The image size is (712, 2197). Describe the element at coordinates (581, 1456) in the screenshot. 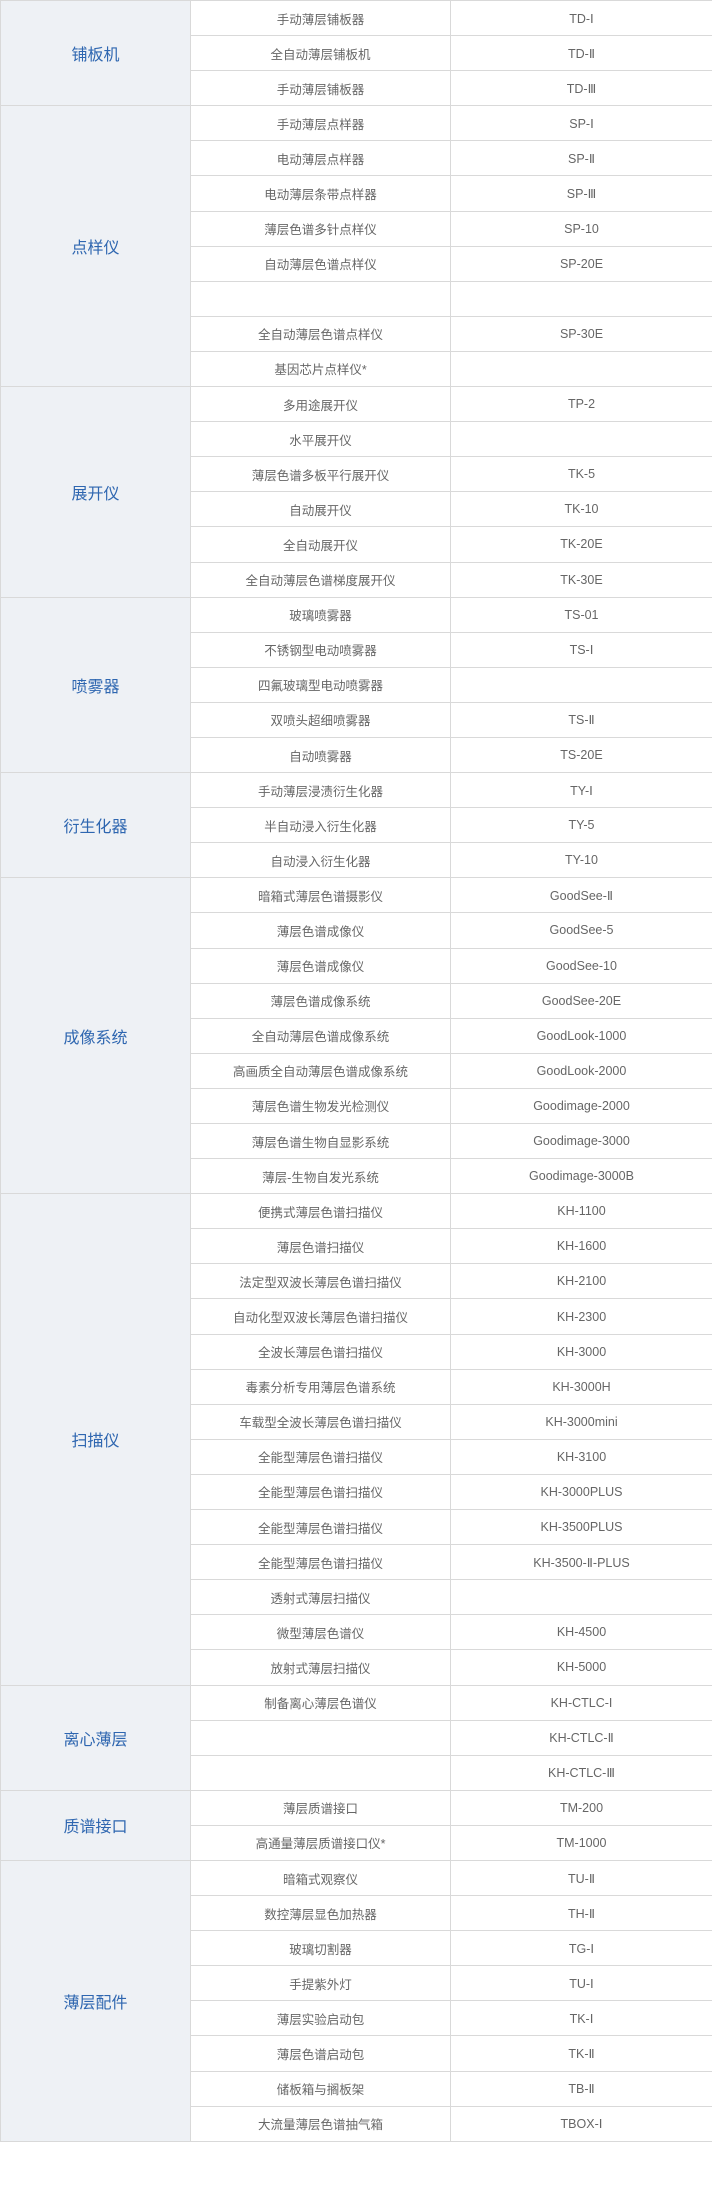

I see `model-number-cell: KH-3100` at that location.